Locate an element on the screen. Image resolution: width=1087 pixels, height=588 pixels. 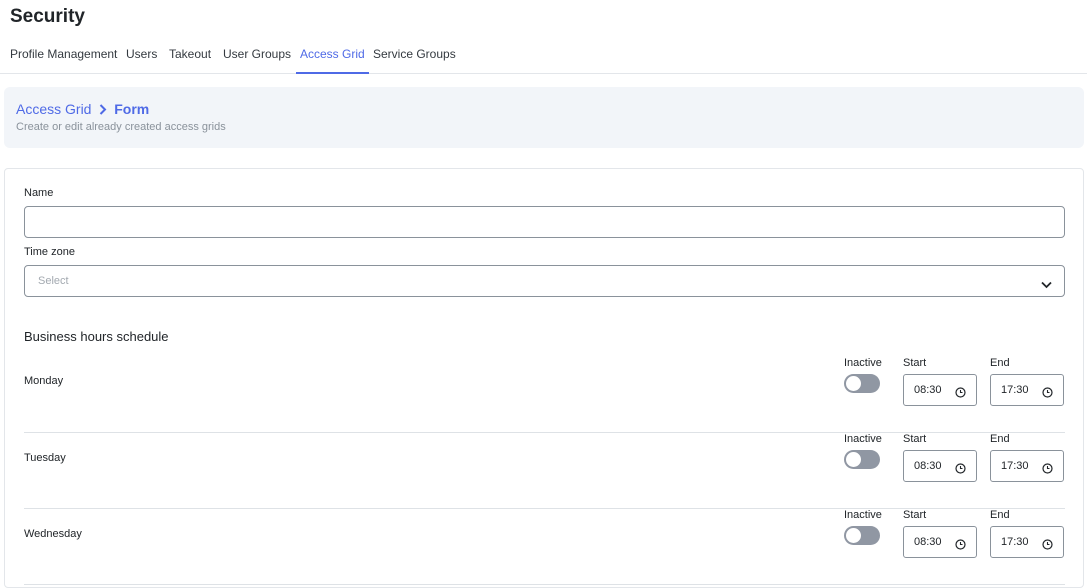
schedule-row-monday: Monday Inactive Start End 08:30 17:30 is located at coordinates (544, 395).